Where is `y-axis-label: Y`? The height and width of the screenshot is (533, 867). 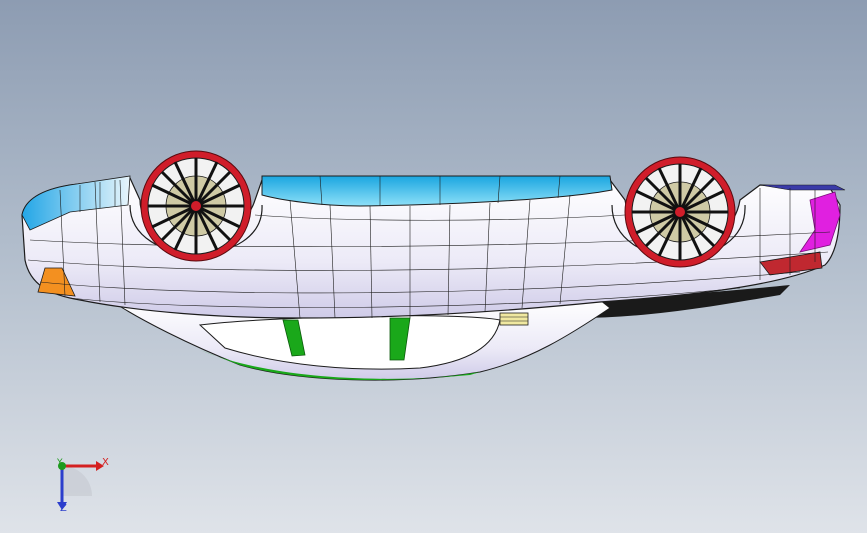
y-axis-label: Y is located at coordinates (60, 463).